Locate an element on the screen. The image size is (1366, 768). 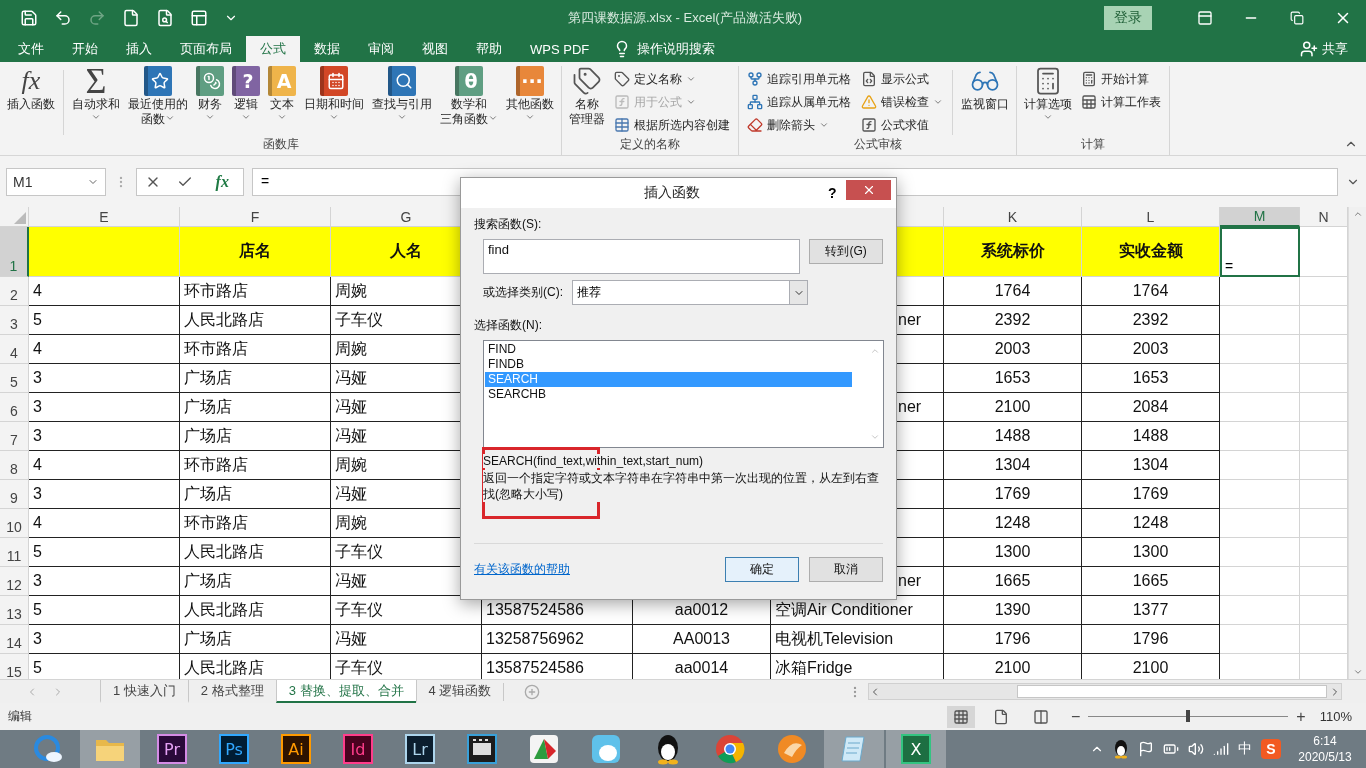
table-cell: 1377 is located at coordinates (1151, 610).